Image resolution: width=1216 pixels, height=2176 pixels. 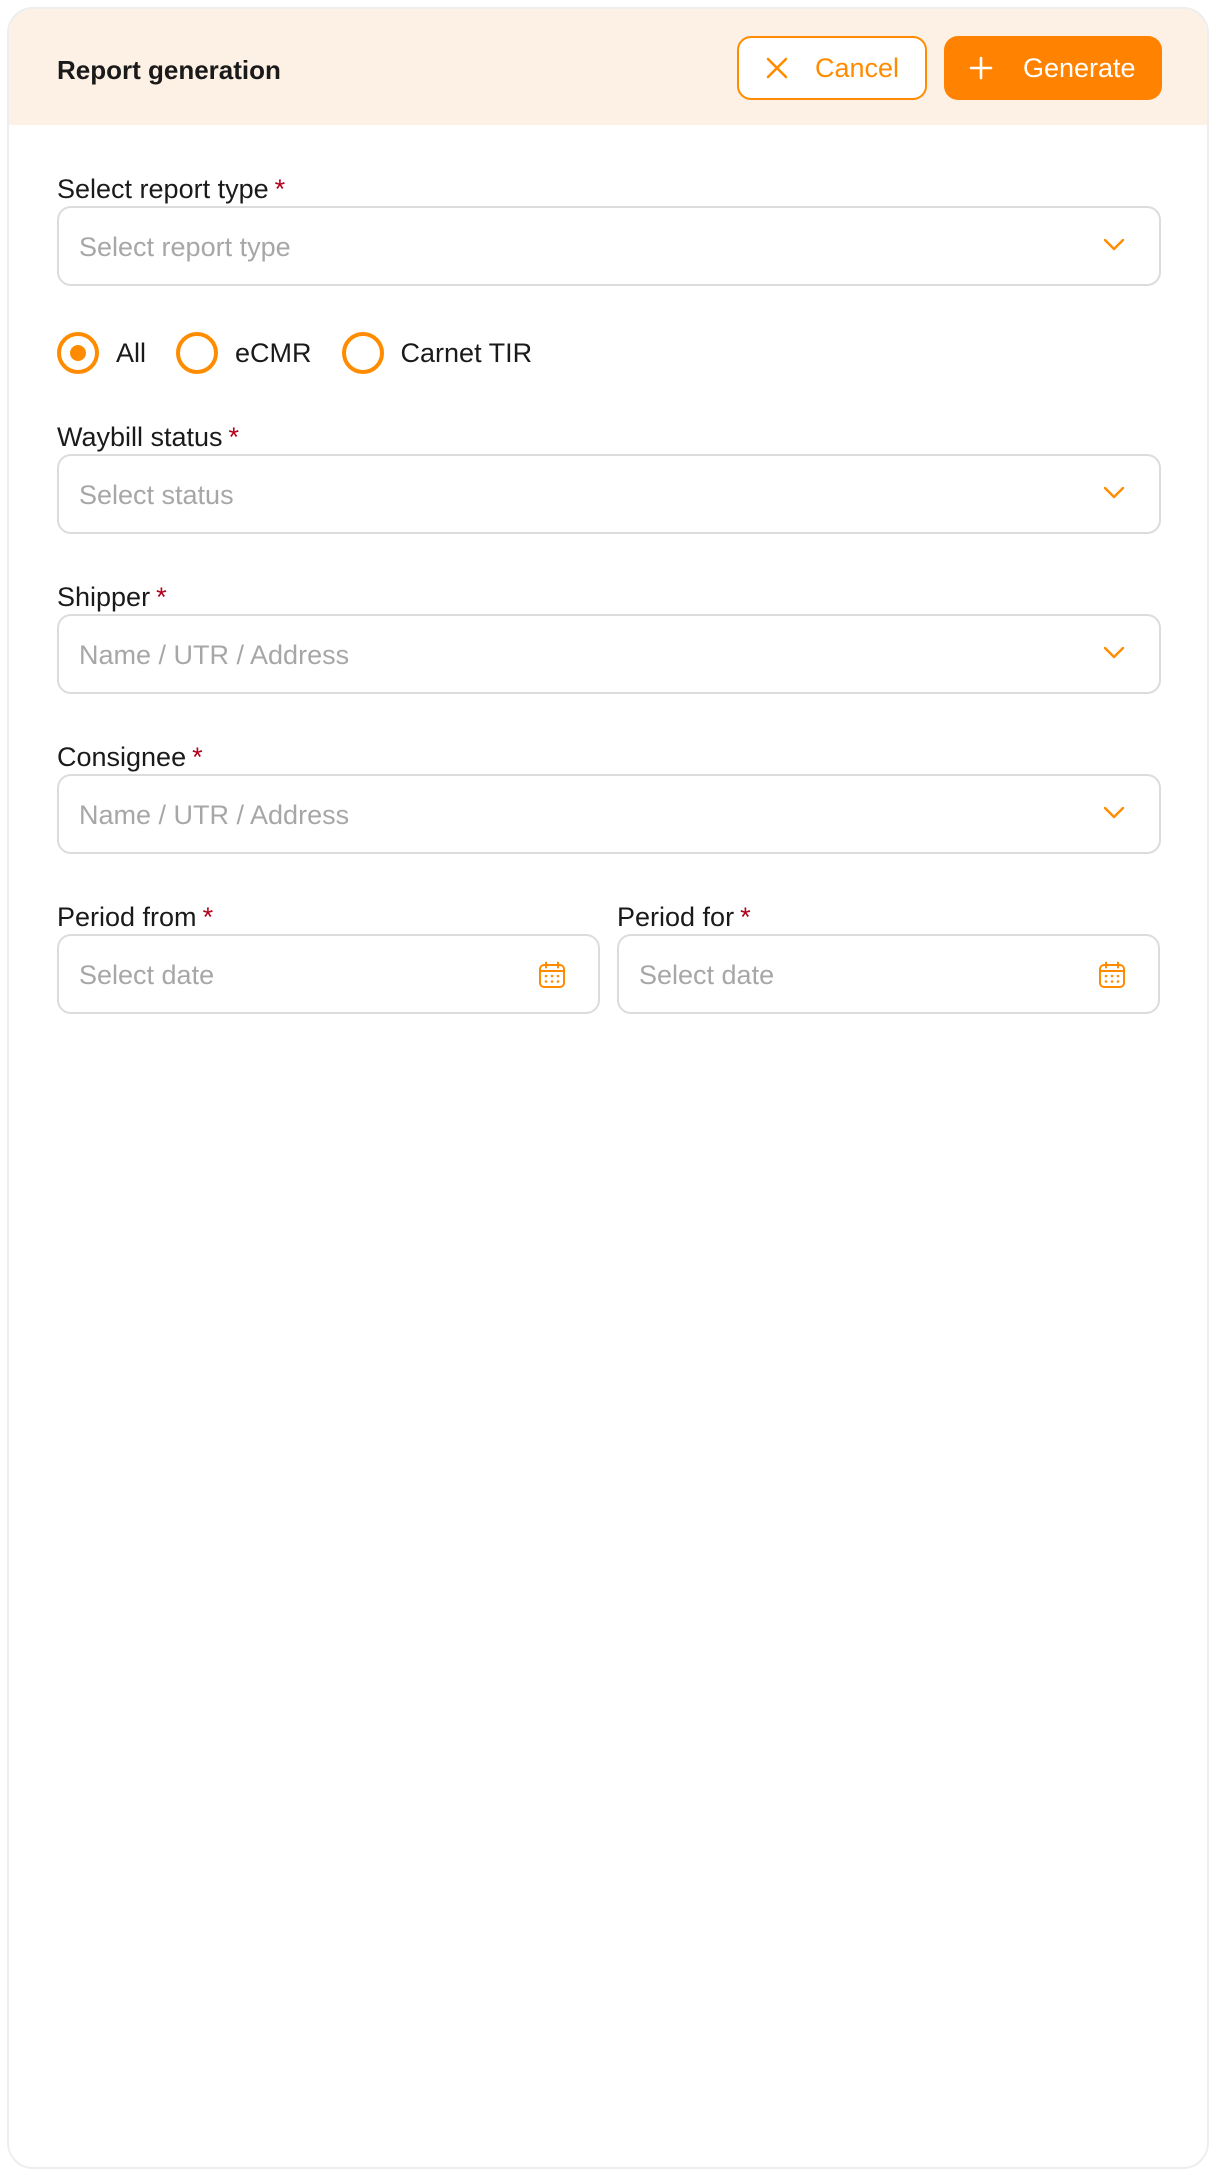 I want to click on radio-carnet-tir-indicator, so click(x=362, y=353).